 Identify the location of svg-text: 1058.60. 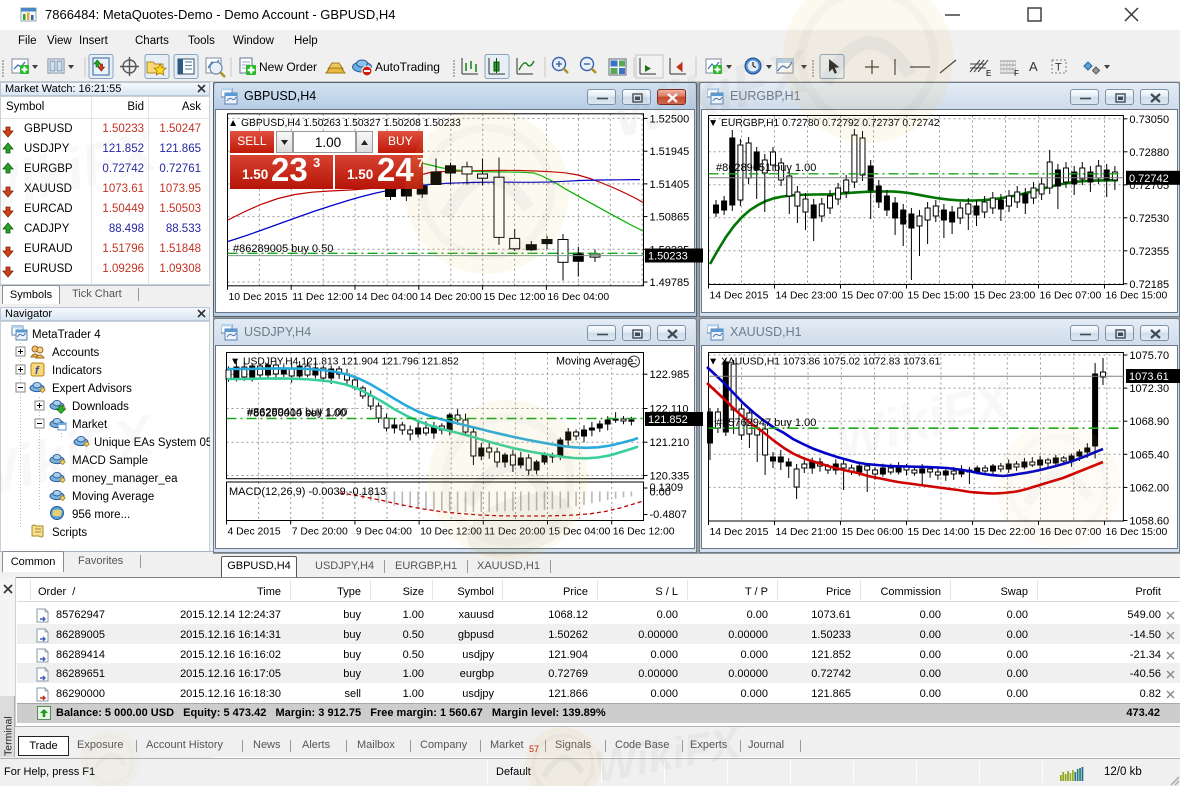
(1149, 522).